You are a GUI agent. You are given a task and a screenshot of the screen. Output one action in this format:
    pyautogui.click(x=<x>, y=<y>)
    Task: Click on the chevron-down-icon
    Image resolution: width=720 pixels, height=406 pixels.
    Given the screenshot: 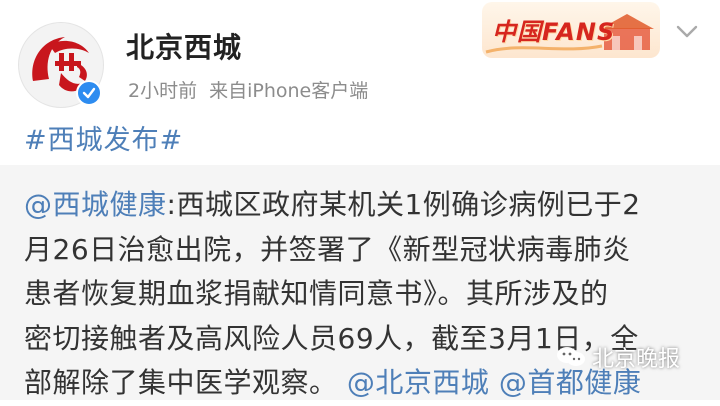 What is the action you would take?
    pyautogui.click(x=687, y=32)
    